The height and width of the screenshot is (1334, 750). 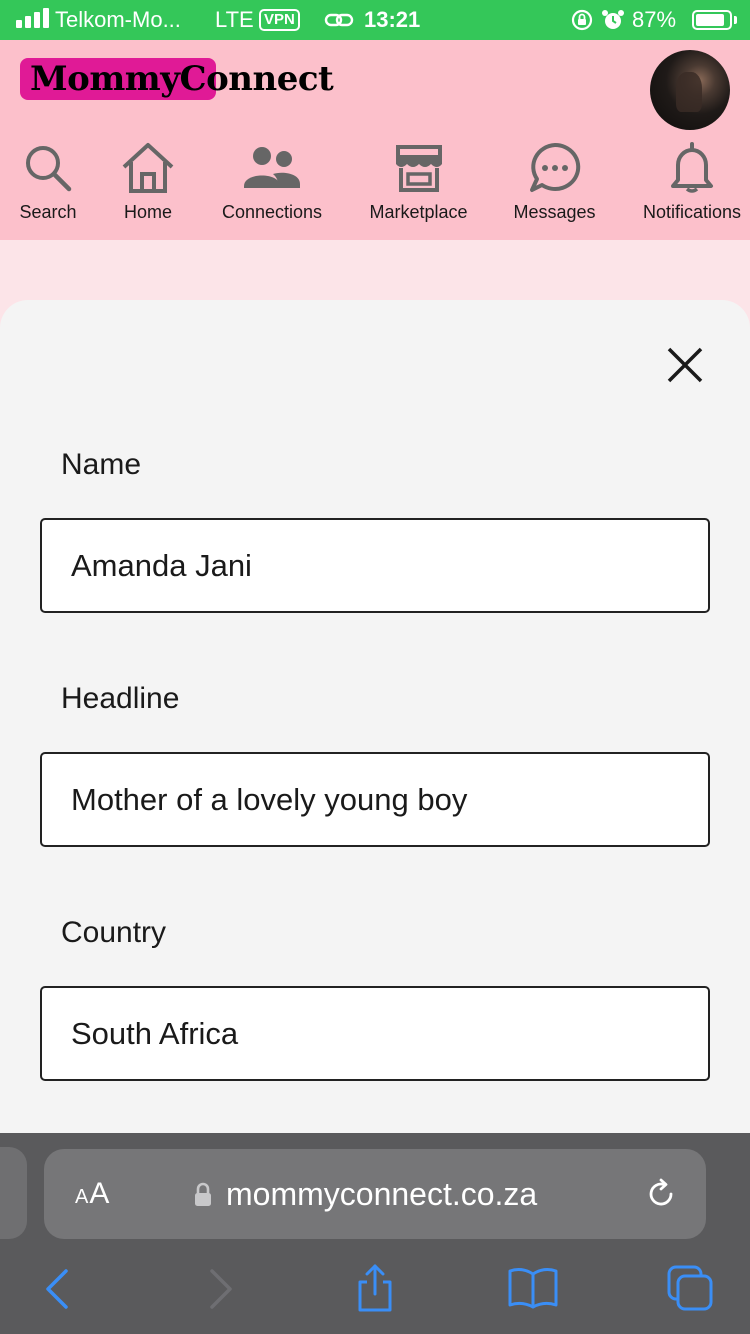 What do you see at coordinates (32, 20) in the screenshot?
I see `signal-strength-icon` at bounding box center [32, 20].